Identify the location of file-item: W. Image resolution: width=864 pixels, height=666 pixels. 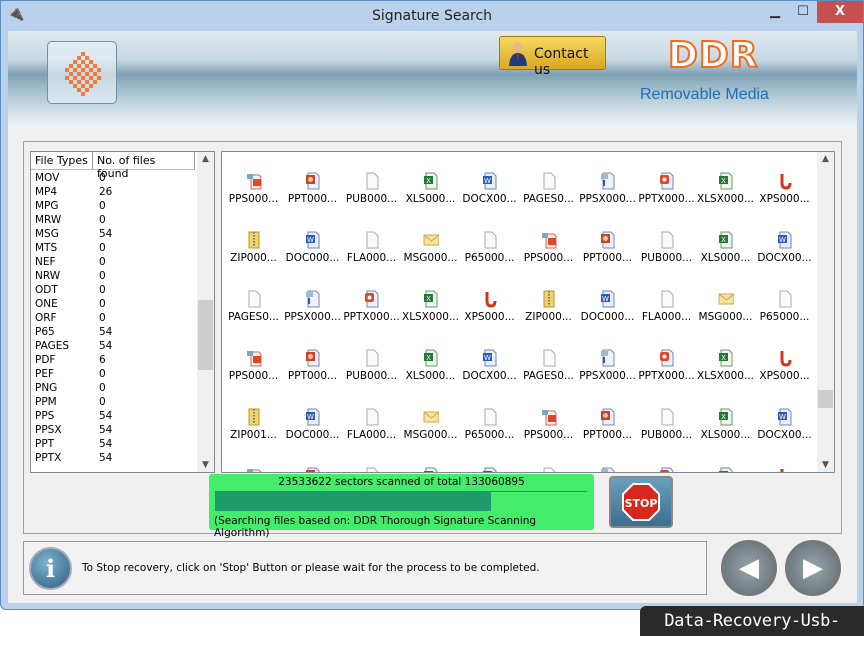
(489, 469).